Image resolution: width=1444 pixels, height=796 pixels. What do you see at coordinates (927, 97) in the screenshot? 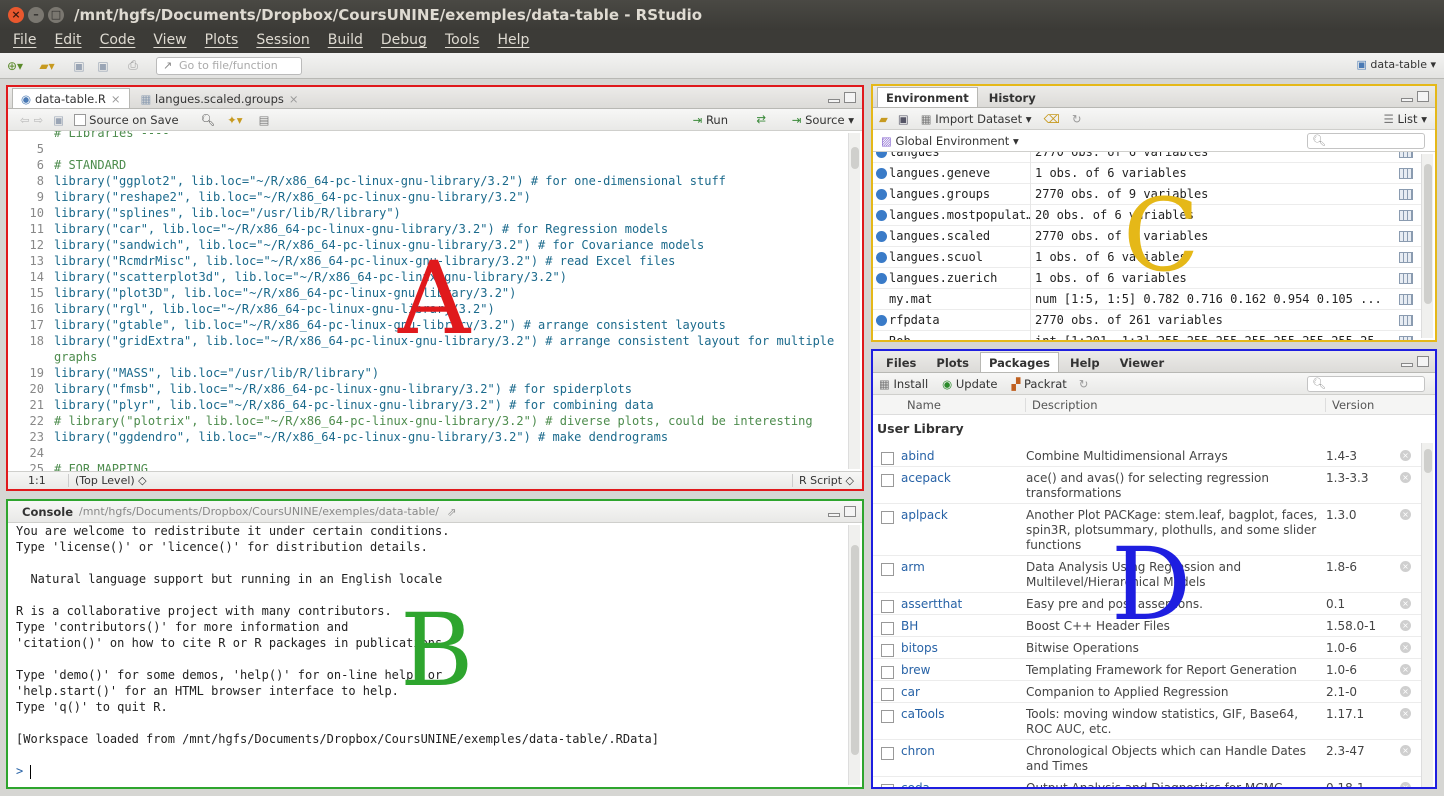
I see `tab-environment: Environment` at bounding box center [927, 97].